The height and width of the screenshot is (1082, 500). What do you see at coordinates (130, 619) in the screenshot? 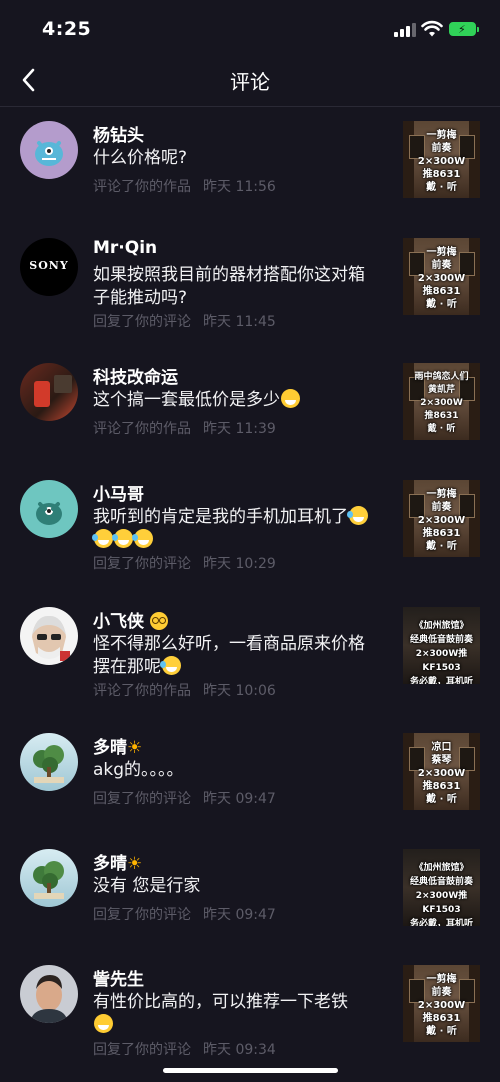
I see `commenter-name: 小飞侠` at bounding box center [130, 619].